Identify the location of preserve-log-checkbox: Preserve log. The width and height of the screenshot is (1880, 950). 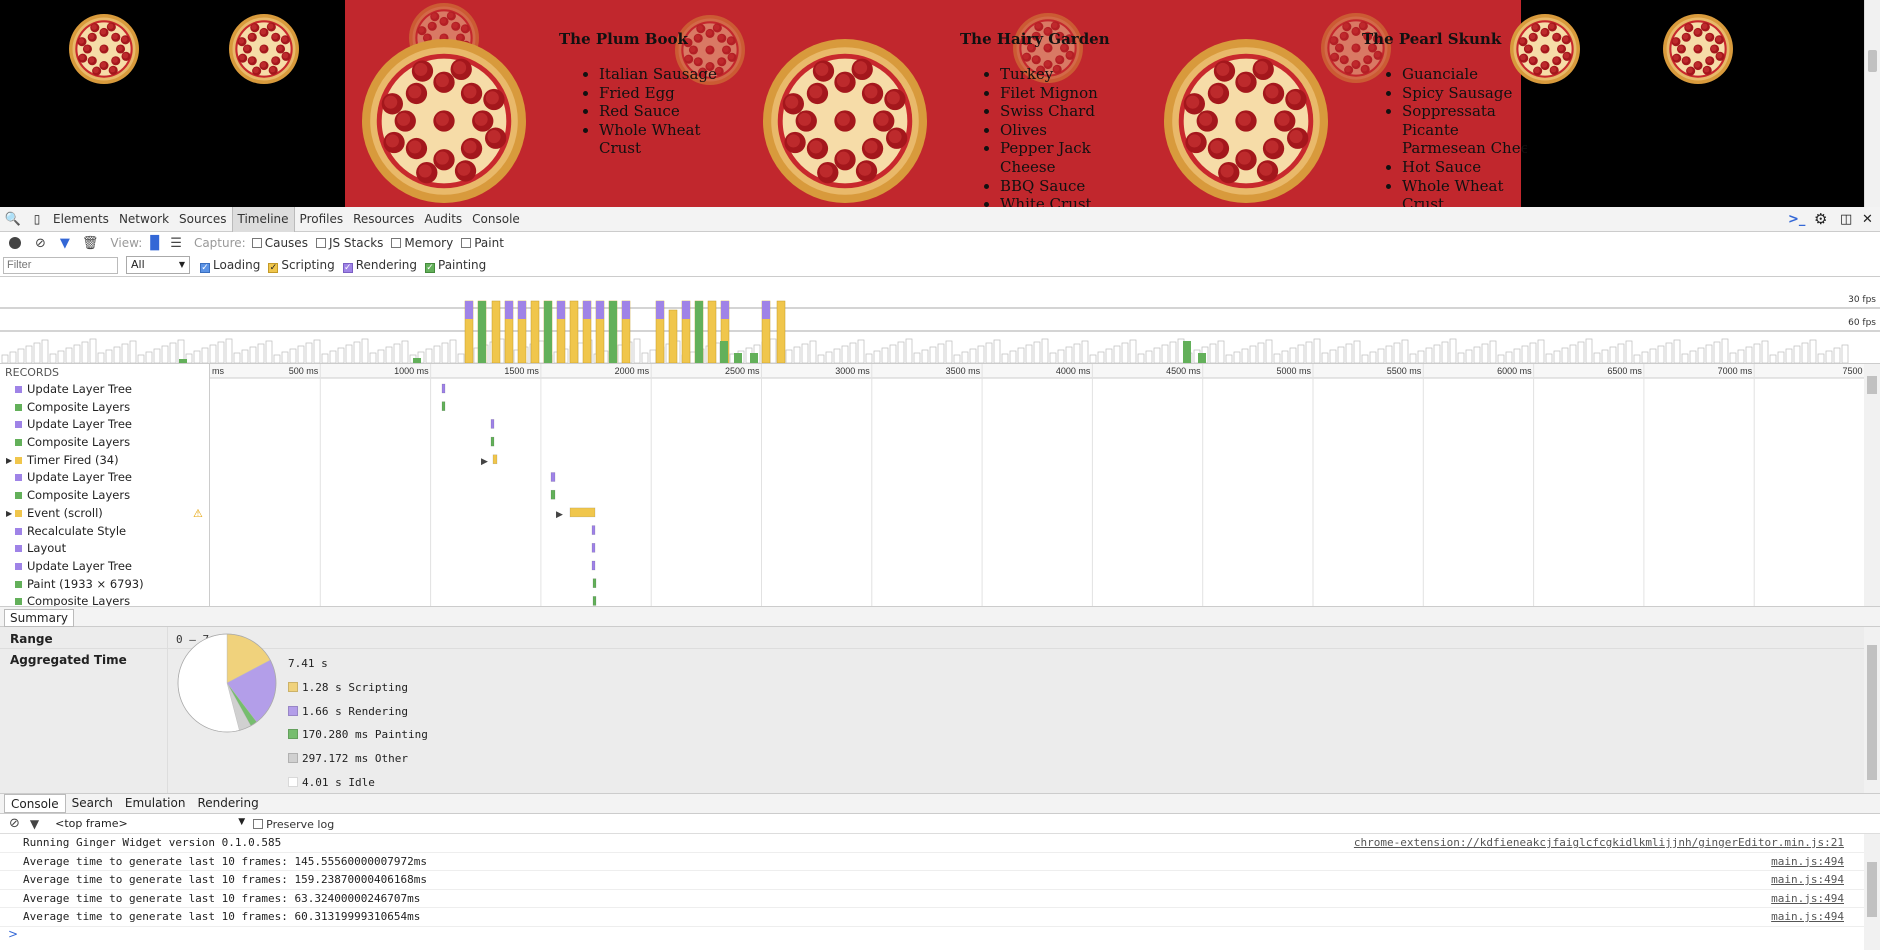
(293, 824).